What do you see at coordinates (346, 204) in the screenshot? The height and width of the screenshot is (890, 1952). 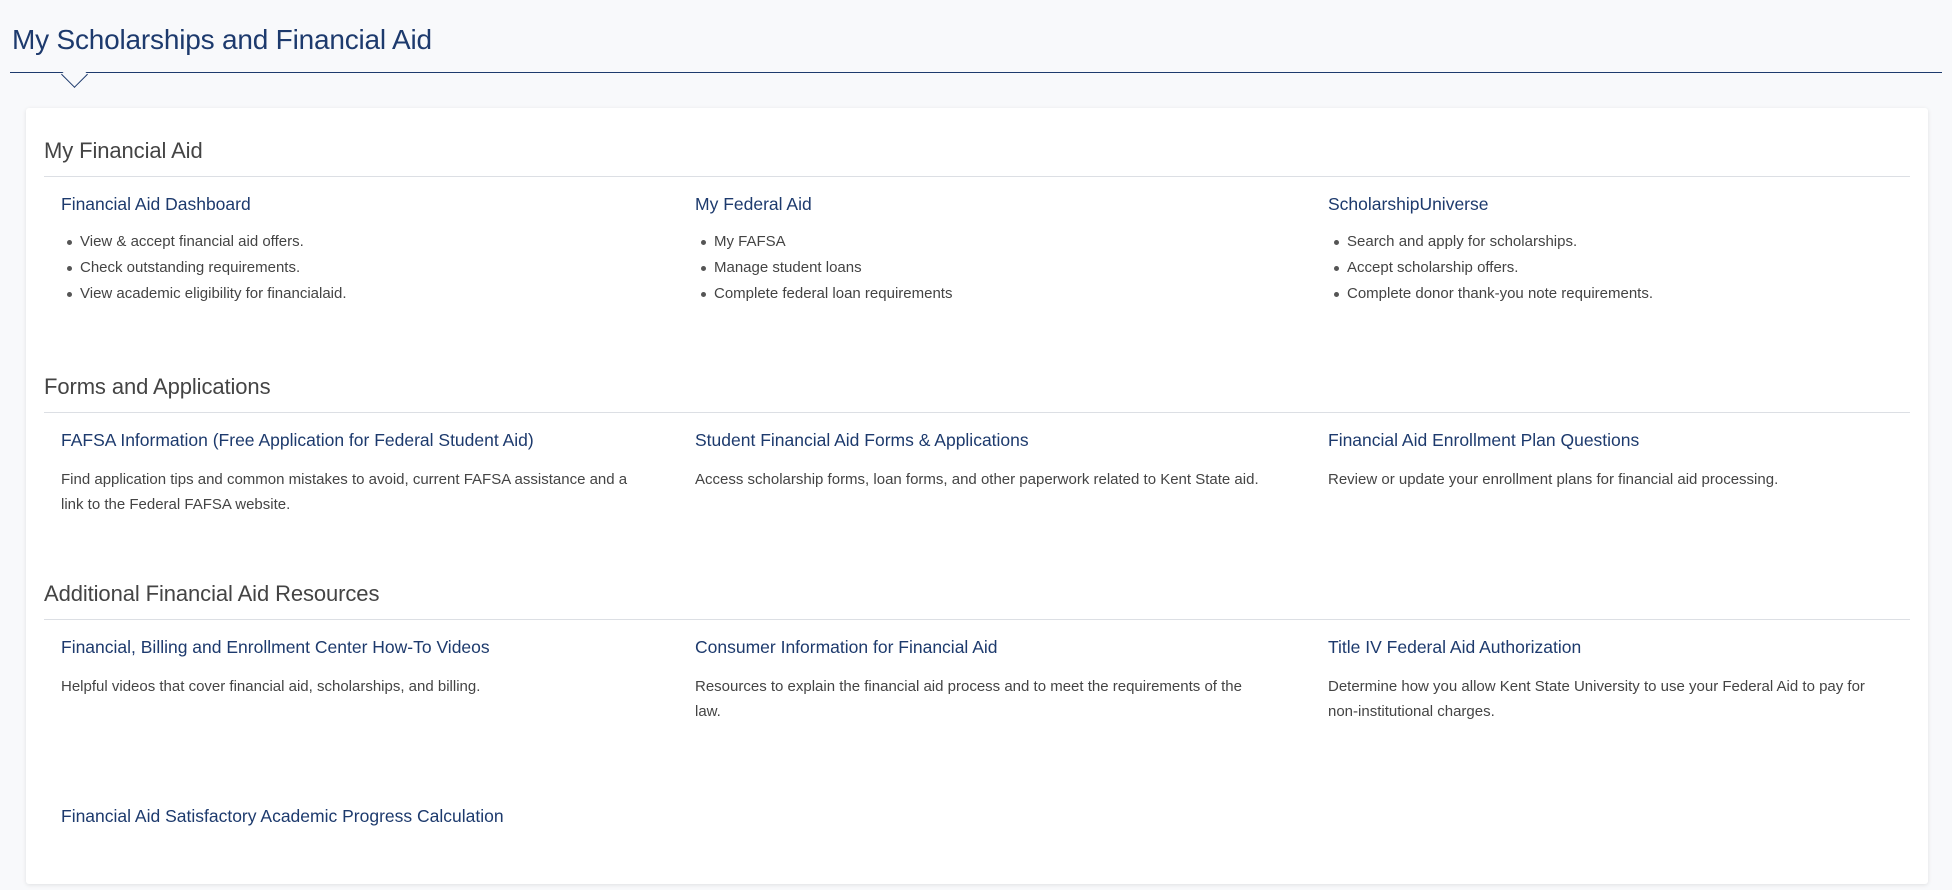 I see `financial-aid-dashboard-link: Financial Aid Dashboard` at bounding box center [346, 204].